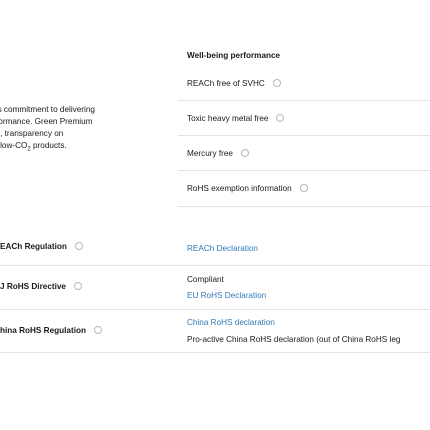  Describe the element at coordinates (234, 55) in the screenshot. I see `well-being-heading: Well-being performance` at that location.